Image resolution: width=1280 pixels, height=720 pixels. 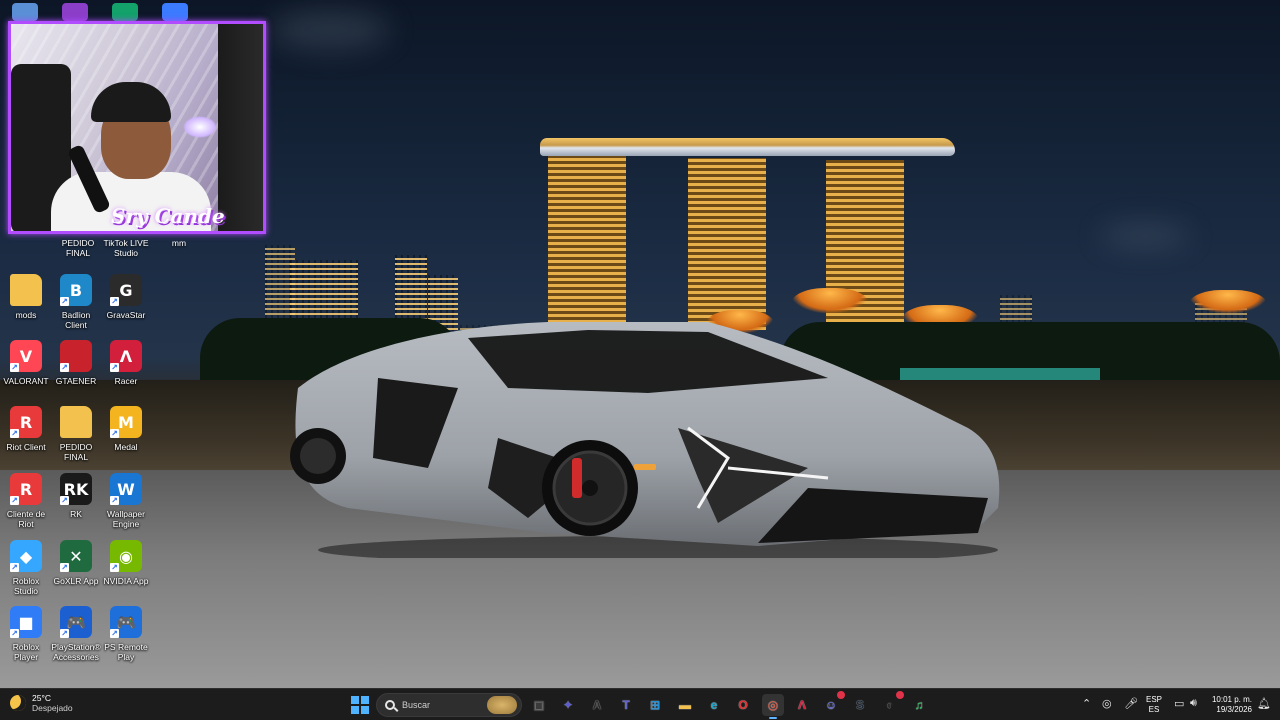 I want to click on desktop-icon: R ↗ Cliente de Riot, so click(x=26, y=501).